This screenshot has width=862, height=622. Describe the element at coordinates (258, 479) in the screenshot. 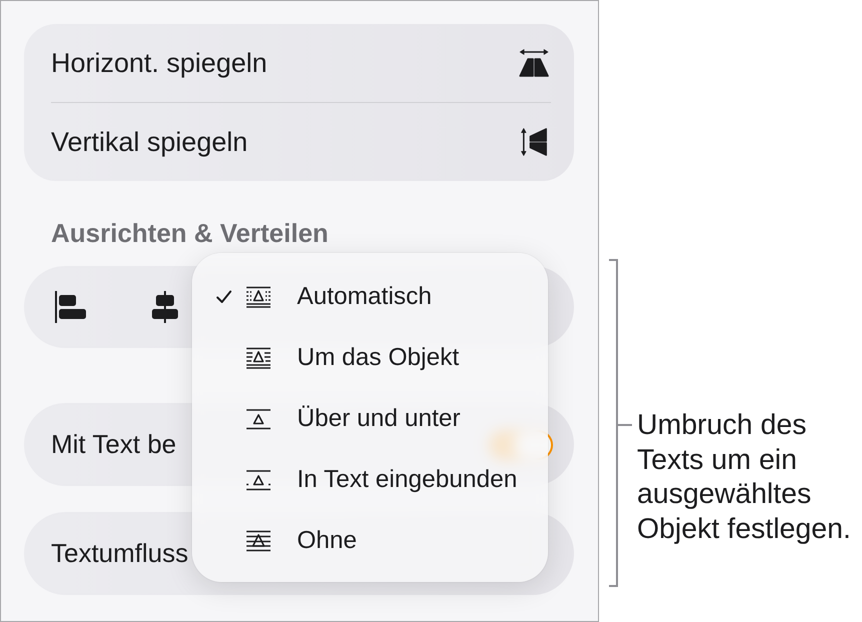

I see `wrap-inline-icon` at that location.